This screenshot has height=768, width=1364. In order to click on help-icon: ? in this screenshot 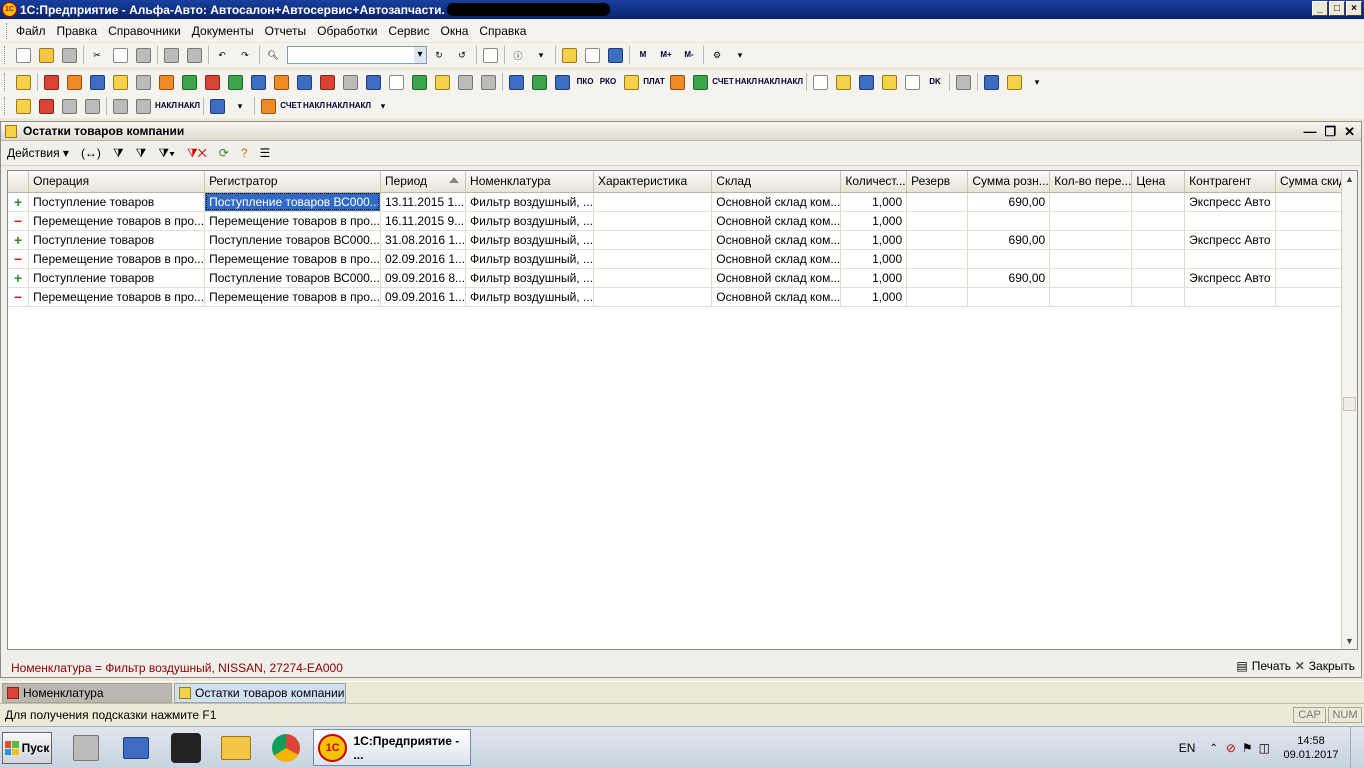, I will do `click(244, 153)`.